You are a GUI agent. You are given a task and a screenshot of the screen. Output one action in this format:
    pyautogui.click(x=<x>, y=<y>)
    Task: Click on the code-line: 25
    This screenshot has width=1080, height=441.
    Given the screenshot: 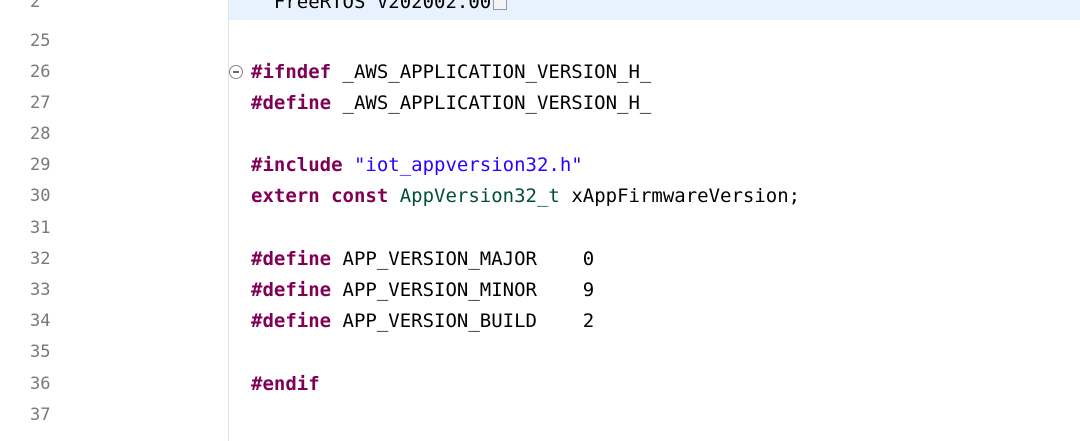 What is the action you would take?
    pyautogui.click(x=540, y=41)
    